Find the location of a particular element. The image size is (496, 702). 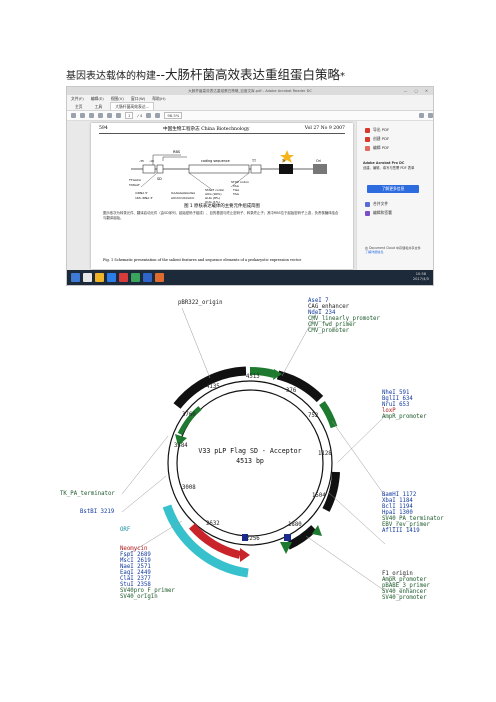

page-number-input: 1 is located at coordinates (129, 115).